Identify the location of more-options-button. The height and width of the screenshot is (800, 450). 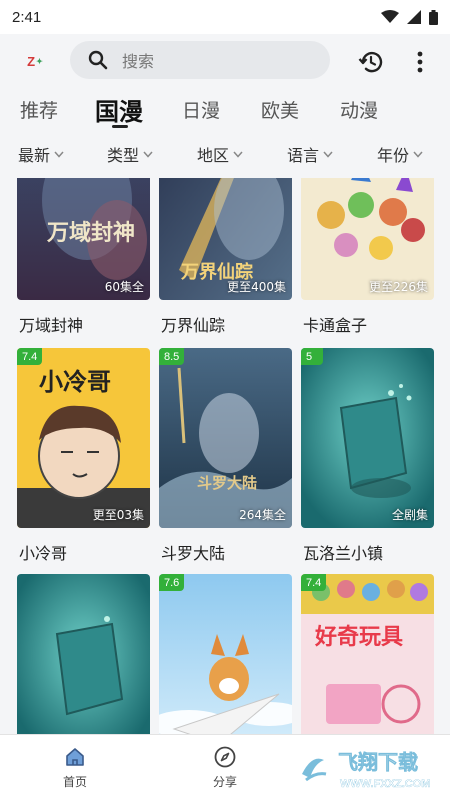
(420, 62).